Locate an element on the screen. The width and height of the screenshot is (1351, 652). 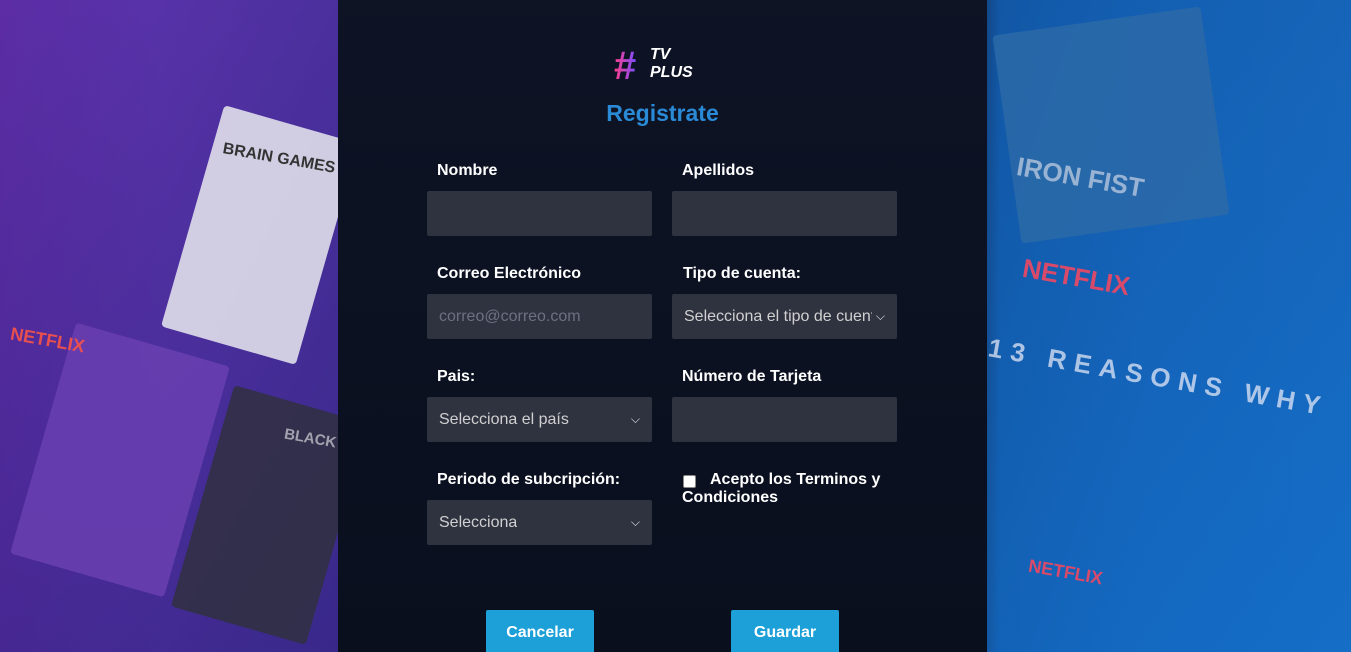
tipo-cuenta-value: Selecciona el tipo de cuenta is located at coordinates (778, 316).